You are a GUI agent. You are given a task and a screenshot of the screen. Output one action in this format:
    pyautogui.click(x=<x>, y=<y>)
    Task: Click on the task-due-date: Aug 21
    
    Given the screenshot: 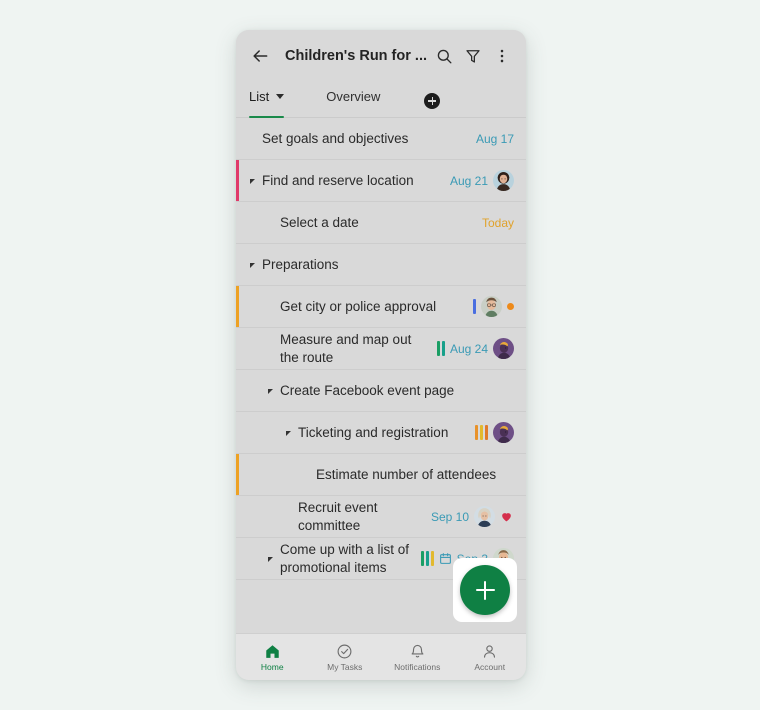 What is the action you would take?
    pyautogui.click(x=468, y=180)
    